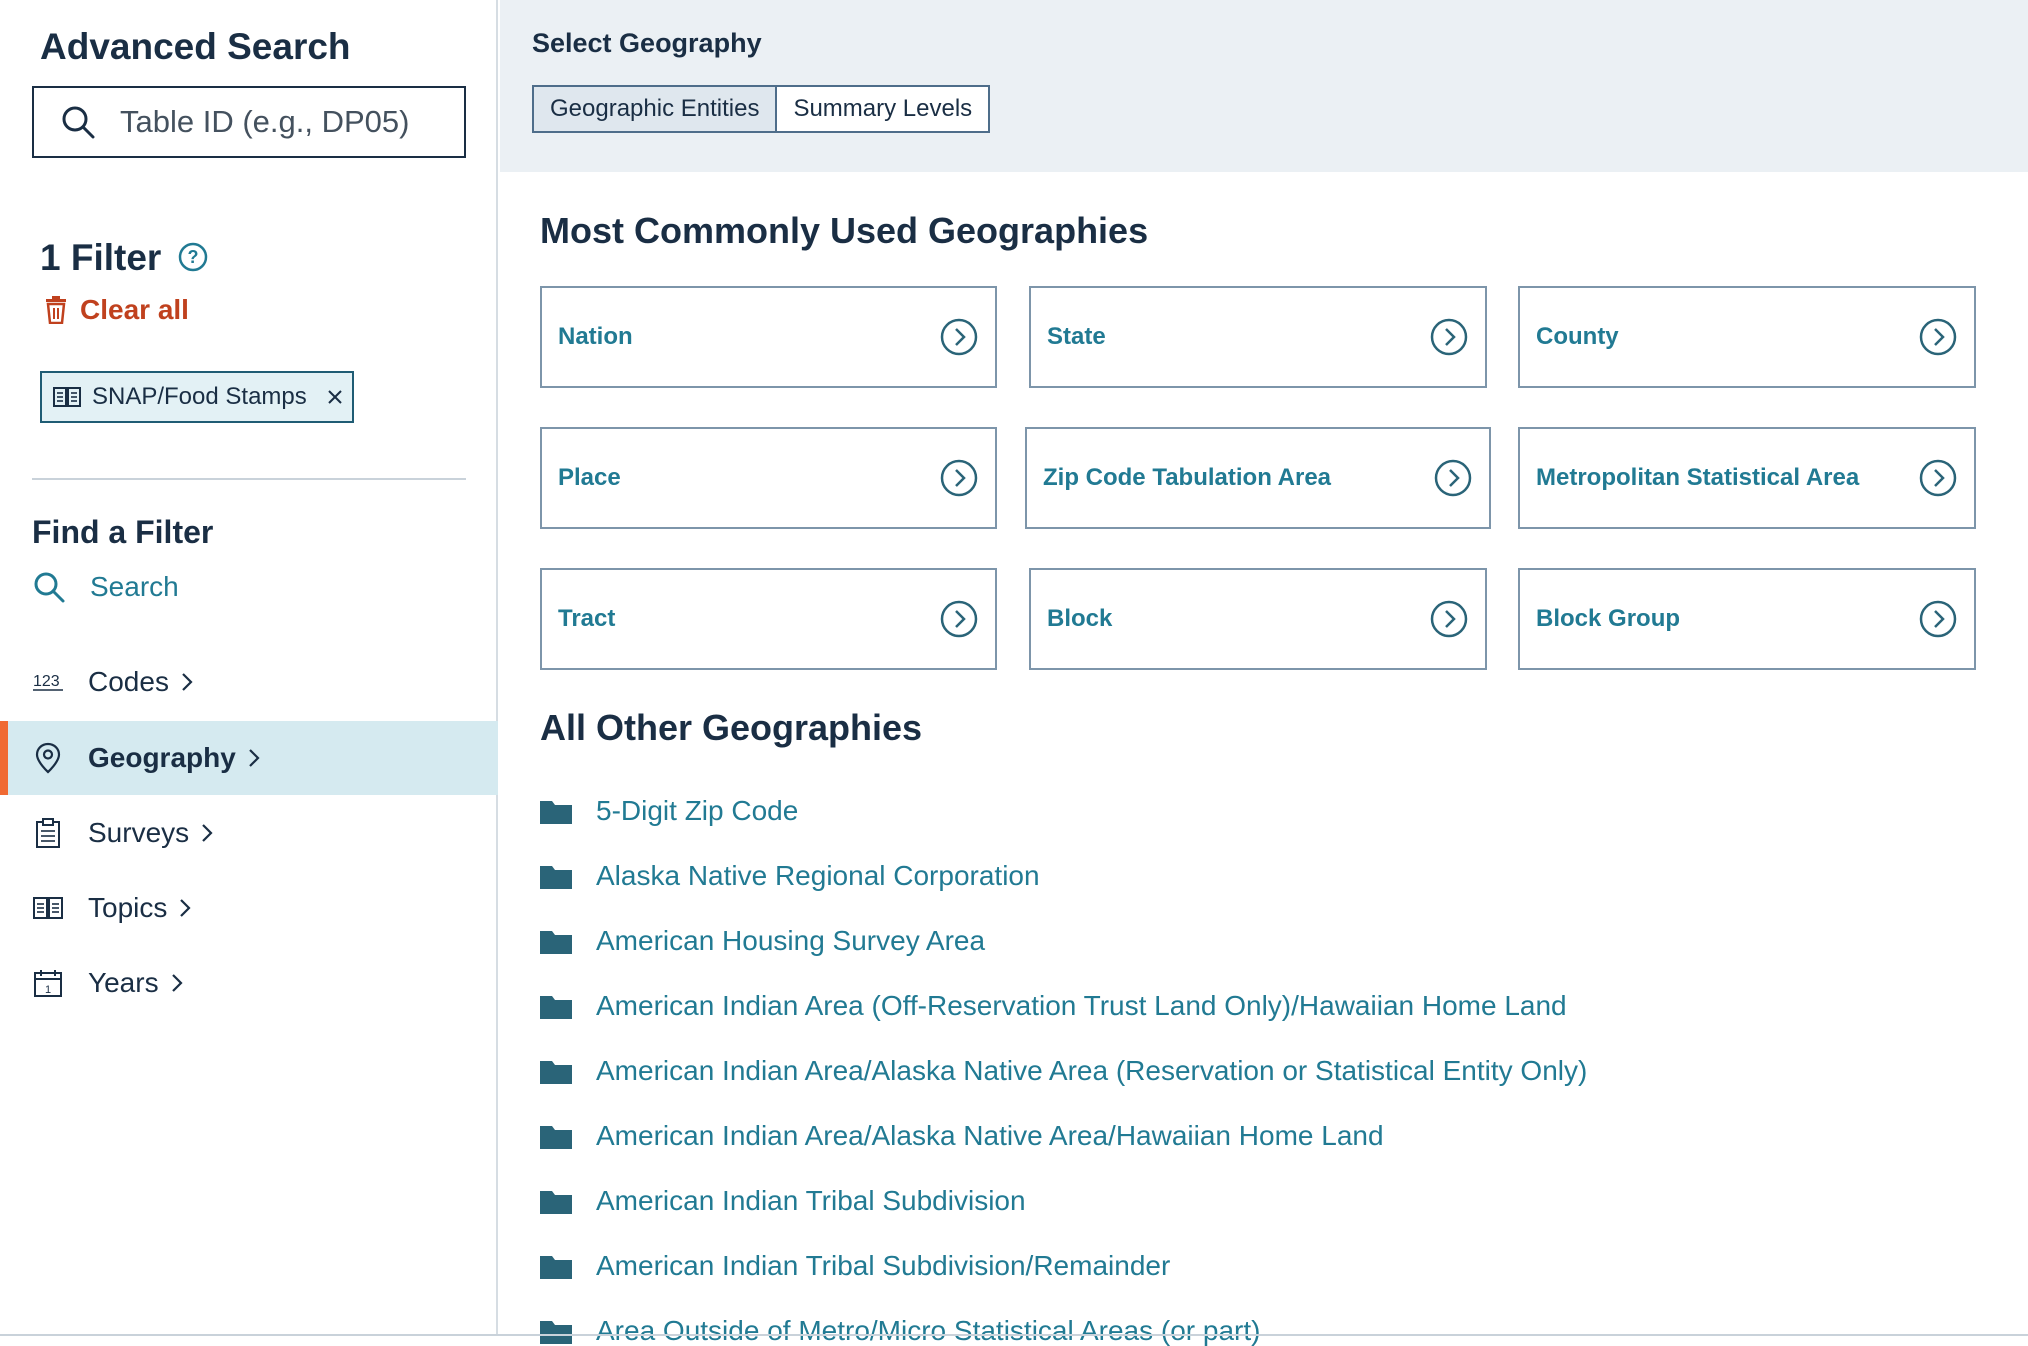  What do you see at coordinates (134, 586) in the screenshot?
I see `find-filter-search-label: Search` at bounding box center [134, 586].